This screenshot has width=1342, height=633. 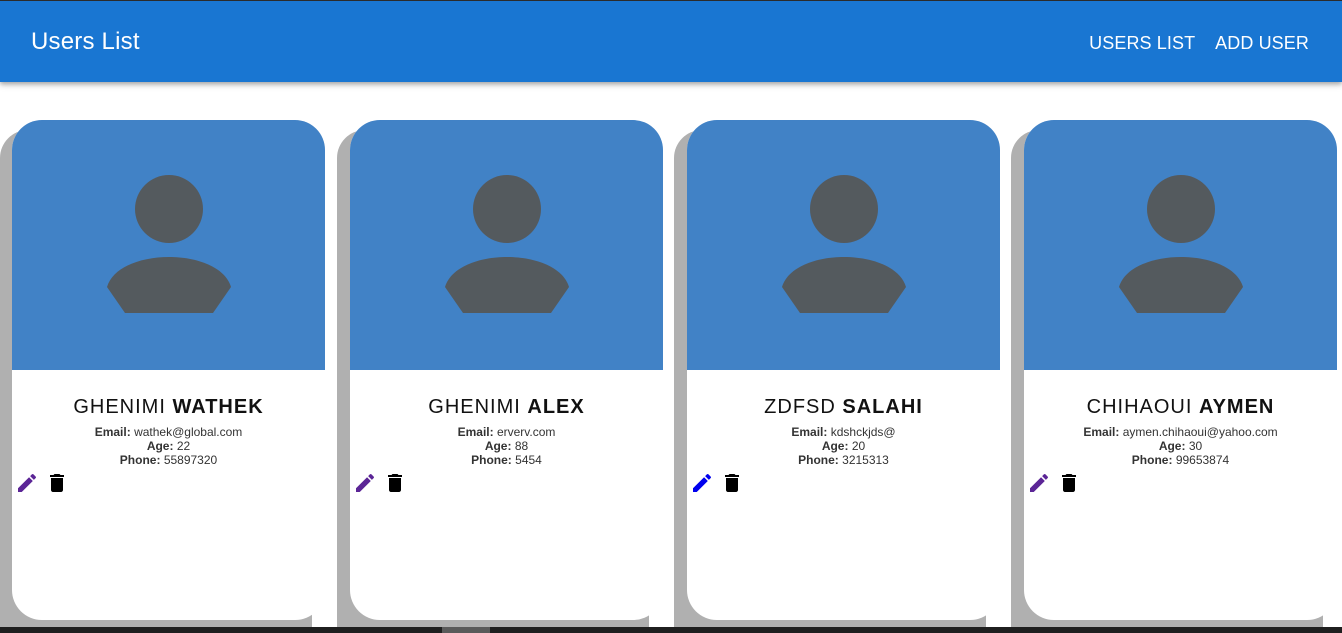 I want to click on user-age-row: Age: 20, so click(x=843, y=446).